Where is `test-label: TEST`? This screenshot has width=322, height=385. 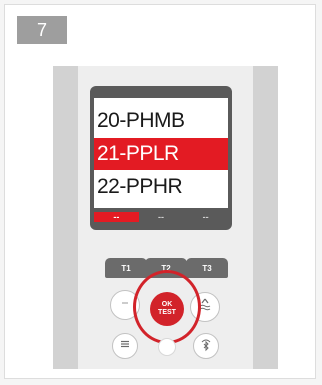 test-label: TEST is located at coordinates (167, 312).